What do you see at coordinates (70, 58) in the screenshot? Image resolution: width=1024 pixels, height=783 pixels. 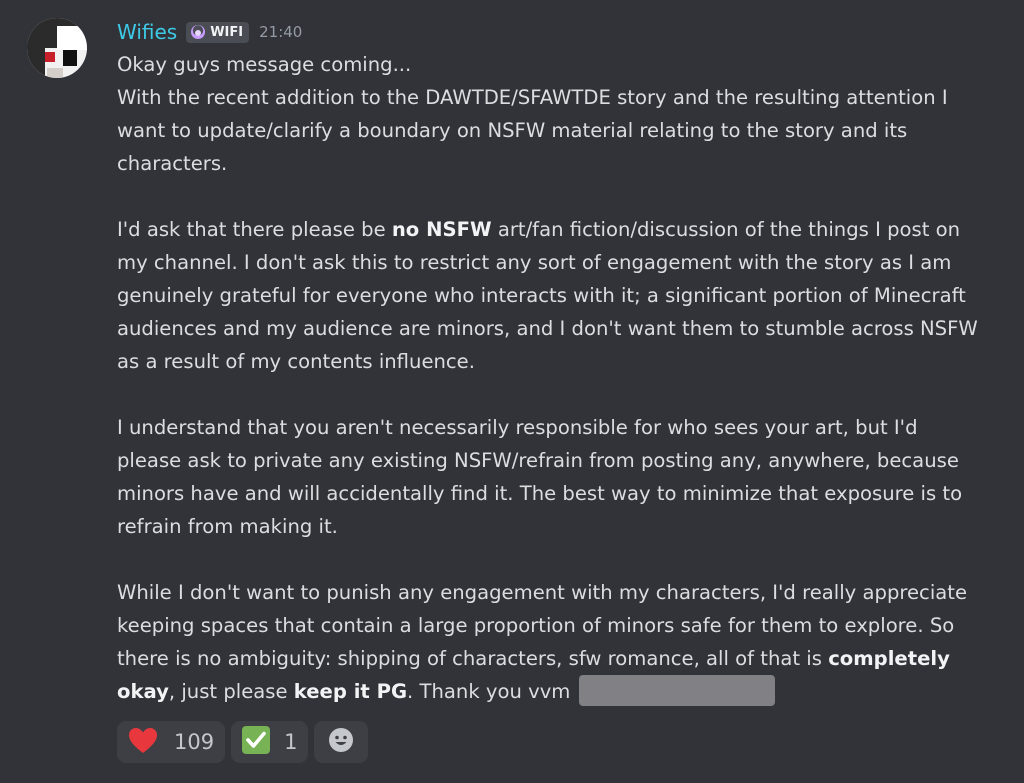 I see `avatar-eye-black` at bounding box center [70, 58].